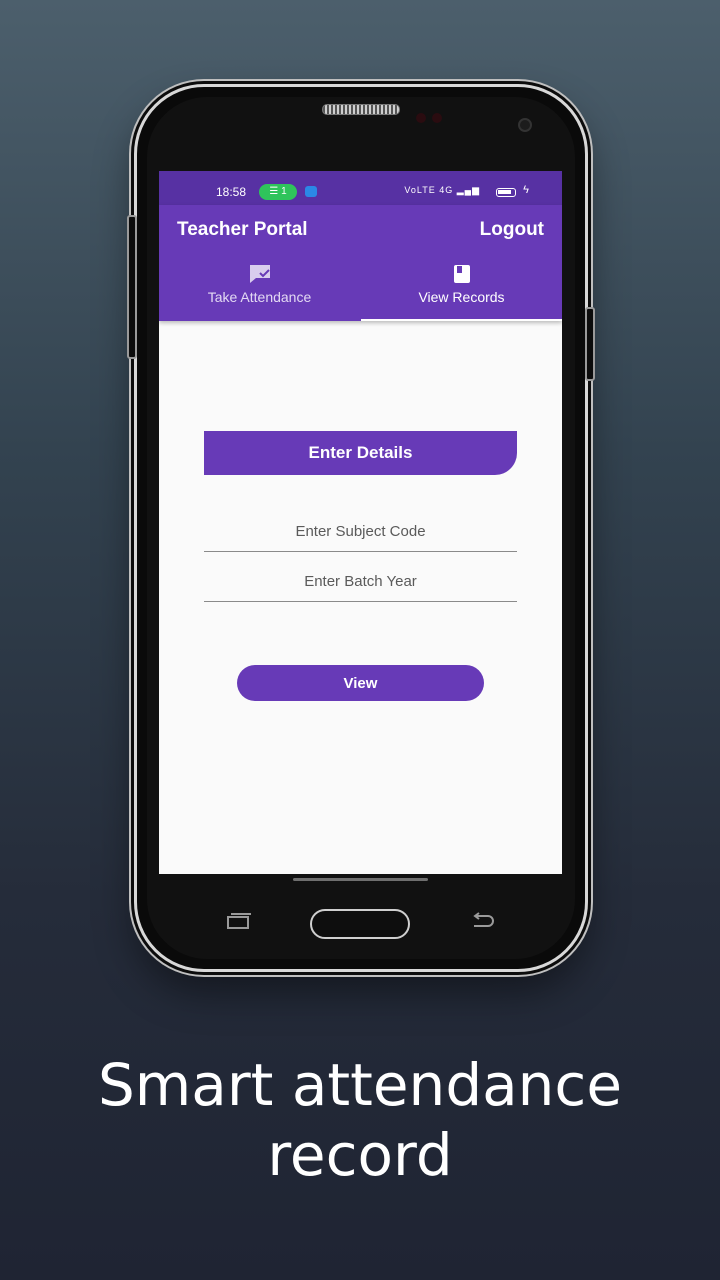 This screenshot has height=1280, width=720. What do you see at coordinates (231, 192) in the screenshot?
I see `status-time: 18:58` at bounding box center [231, 192].